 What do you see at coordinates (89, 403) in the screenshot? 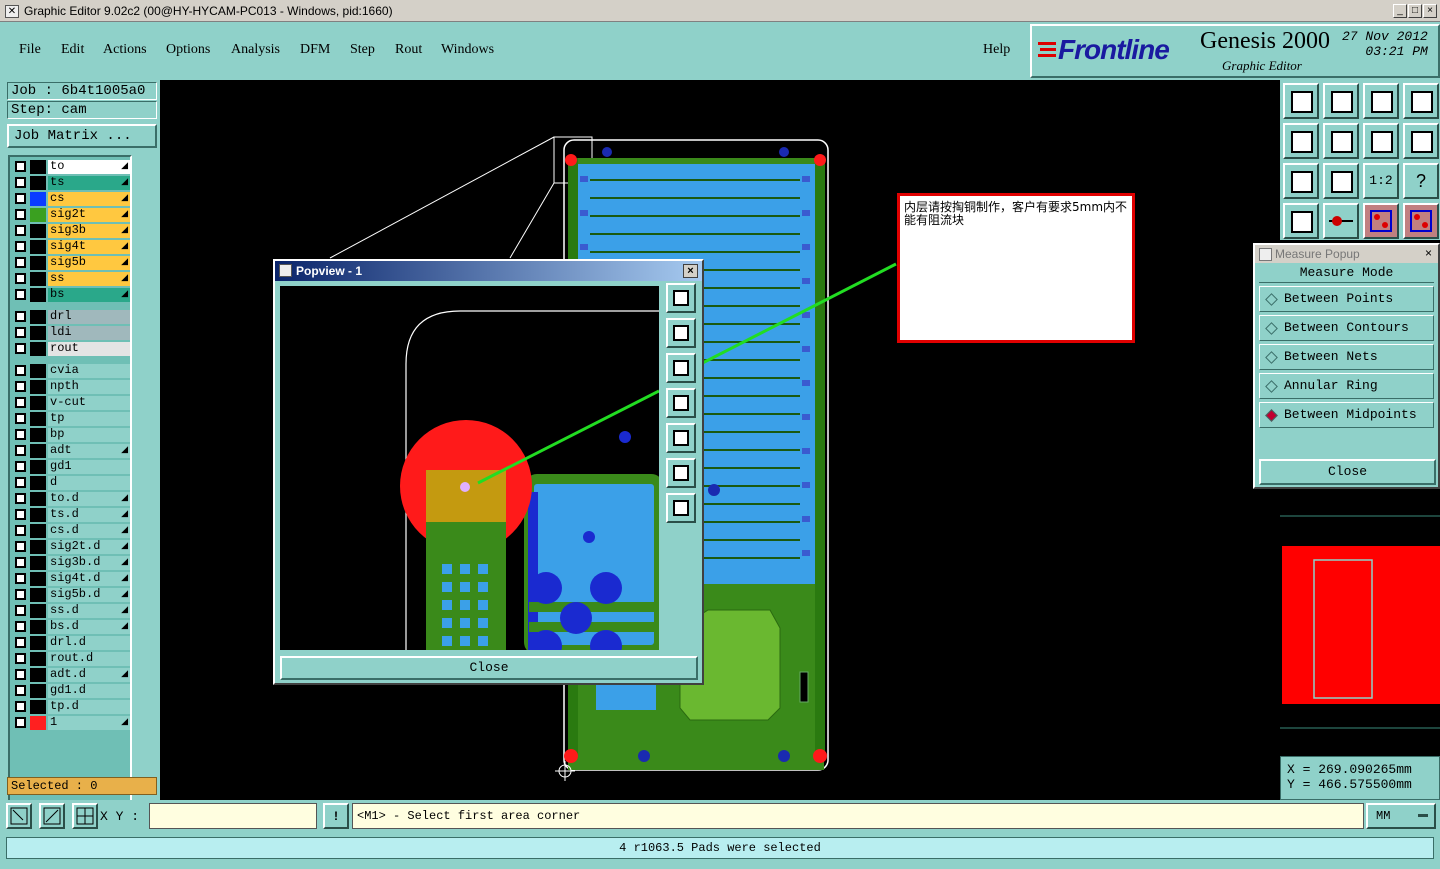
I see `layer-name: v-cut` at bounding box center [89, 403].